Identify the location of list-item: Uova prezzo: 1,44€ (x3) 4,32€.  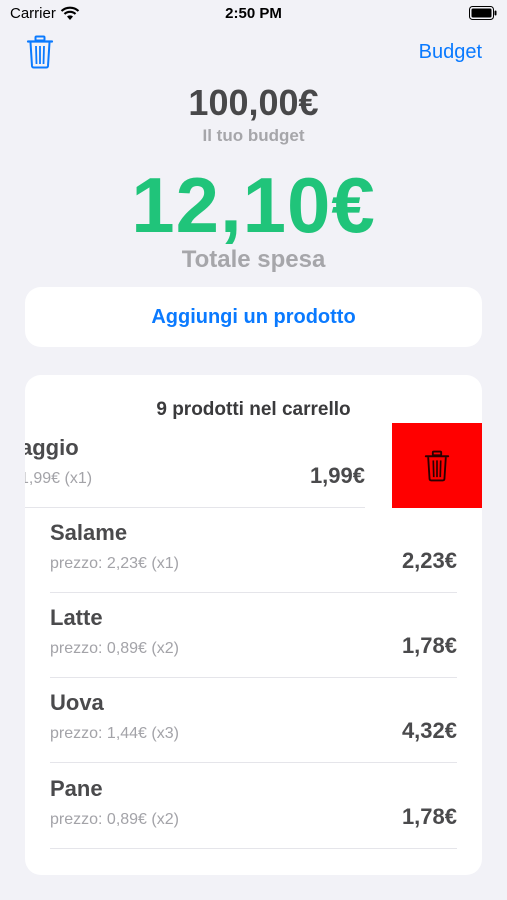
(253, 720).